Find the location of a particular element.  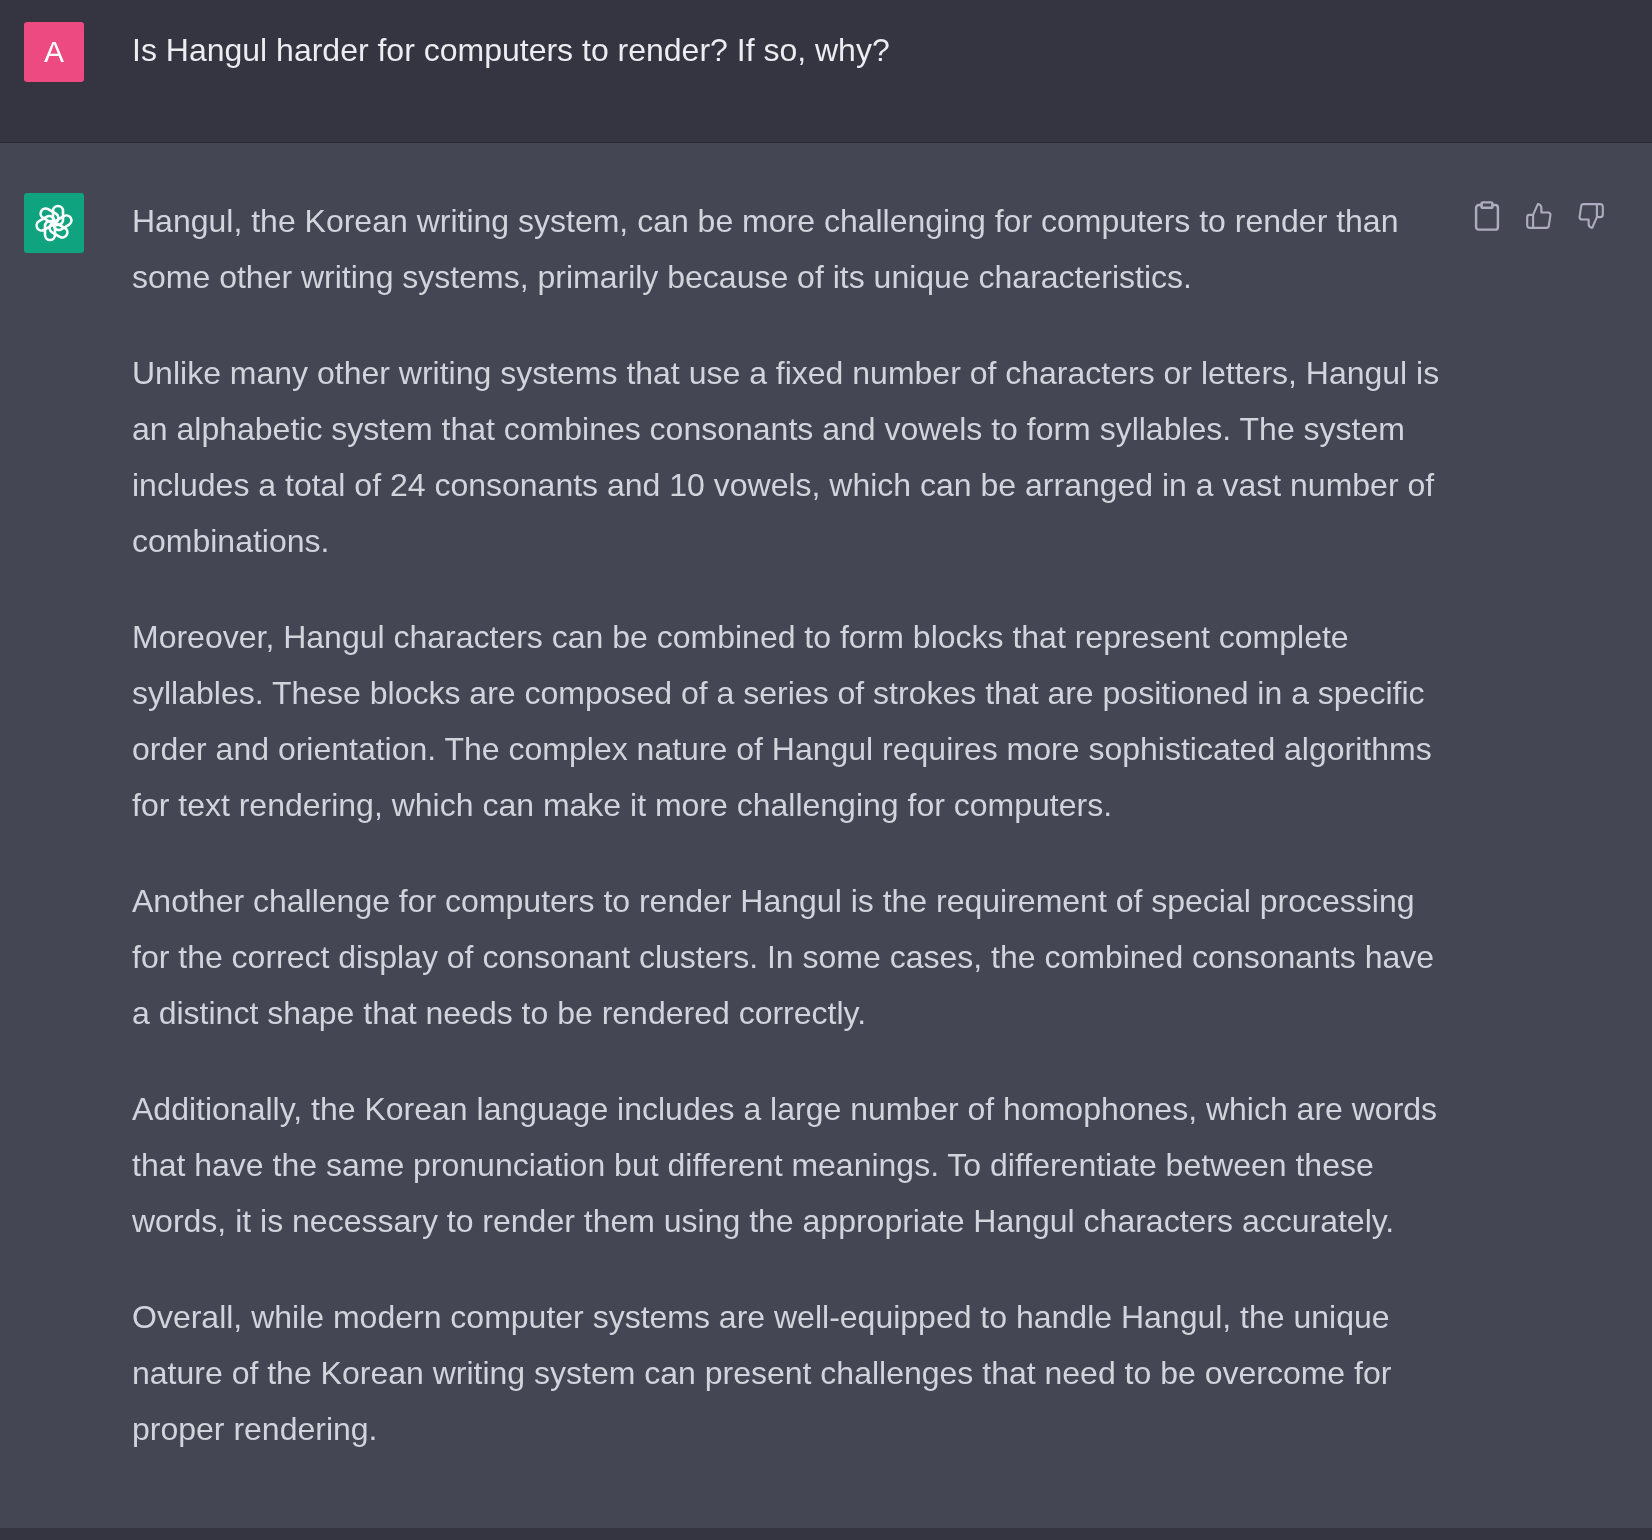

thumbs-down-icon is located at coordinates (1591, 216).